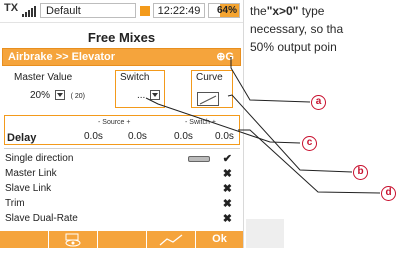  I want to click on option-slave-dual-rate: Slave Dual-Rate ✖, so click(122, 220).